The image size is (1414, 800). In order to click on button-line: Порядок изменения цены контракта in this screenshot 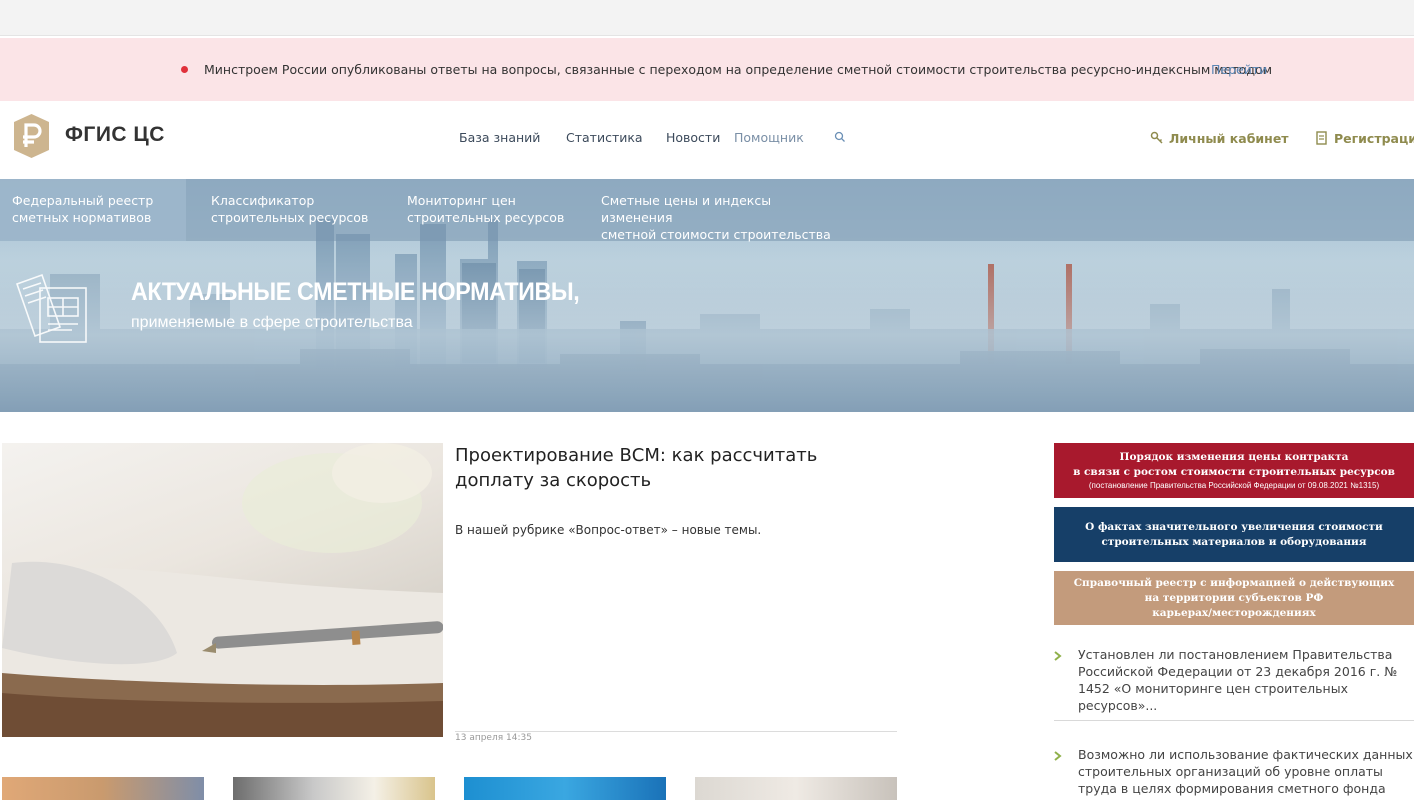, I will do `click(1234, 456)`.